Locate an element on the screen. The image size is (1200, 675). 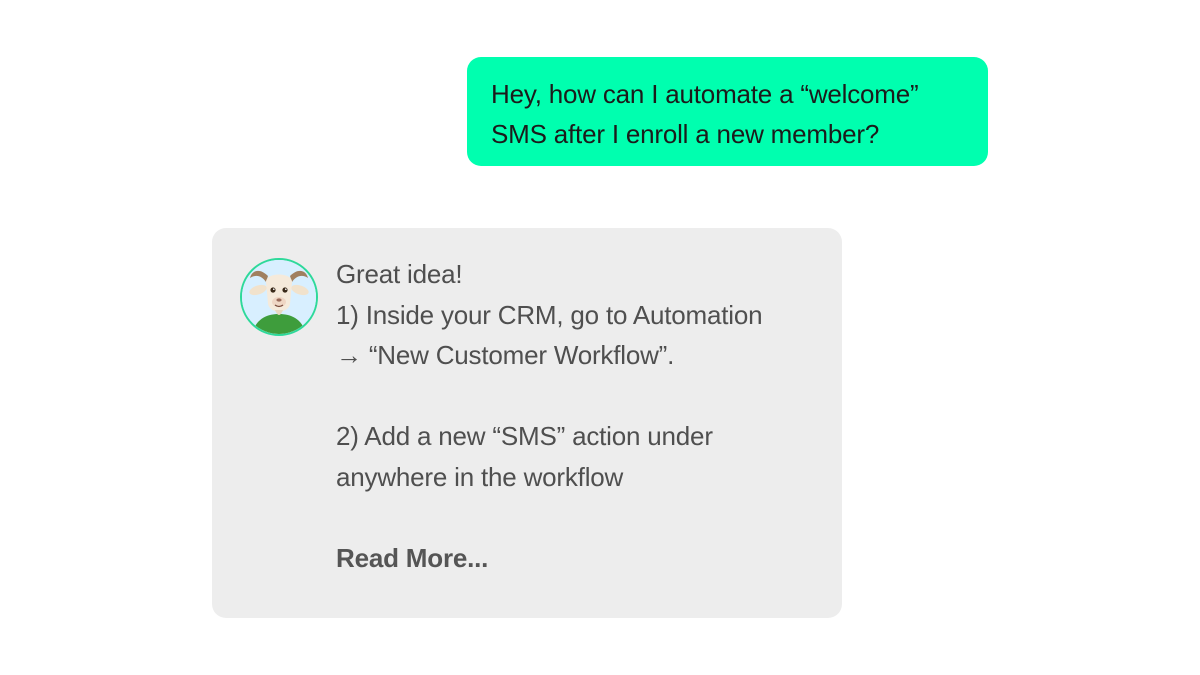
user-message-line-1: Hey, how can I automate a “welcome” is located at coordinates (705, 94).